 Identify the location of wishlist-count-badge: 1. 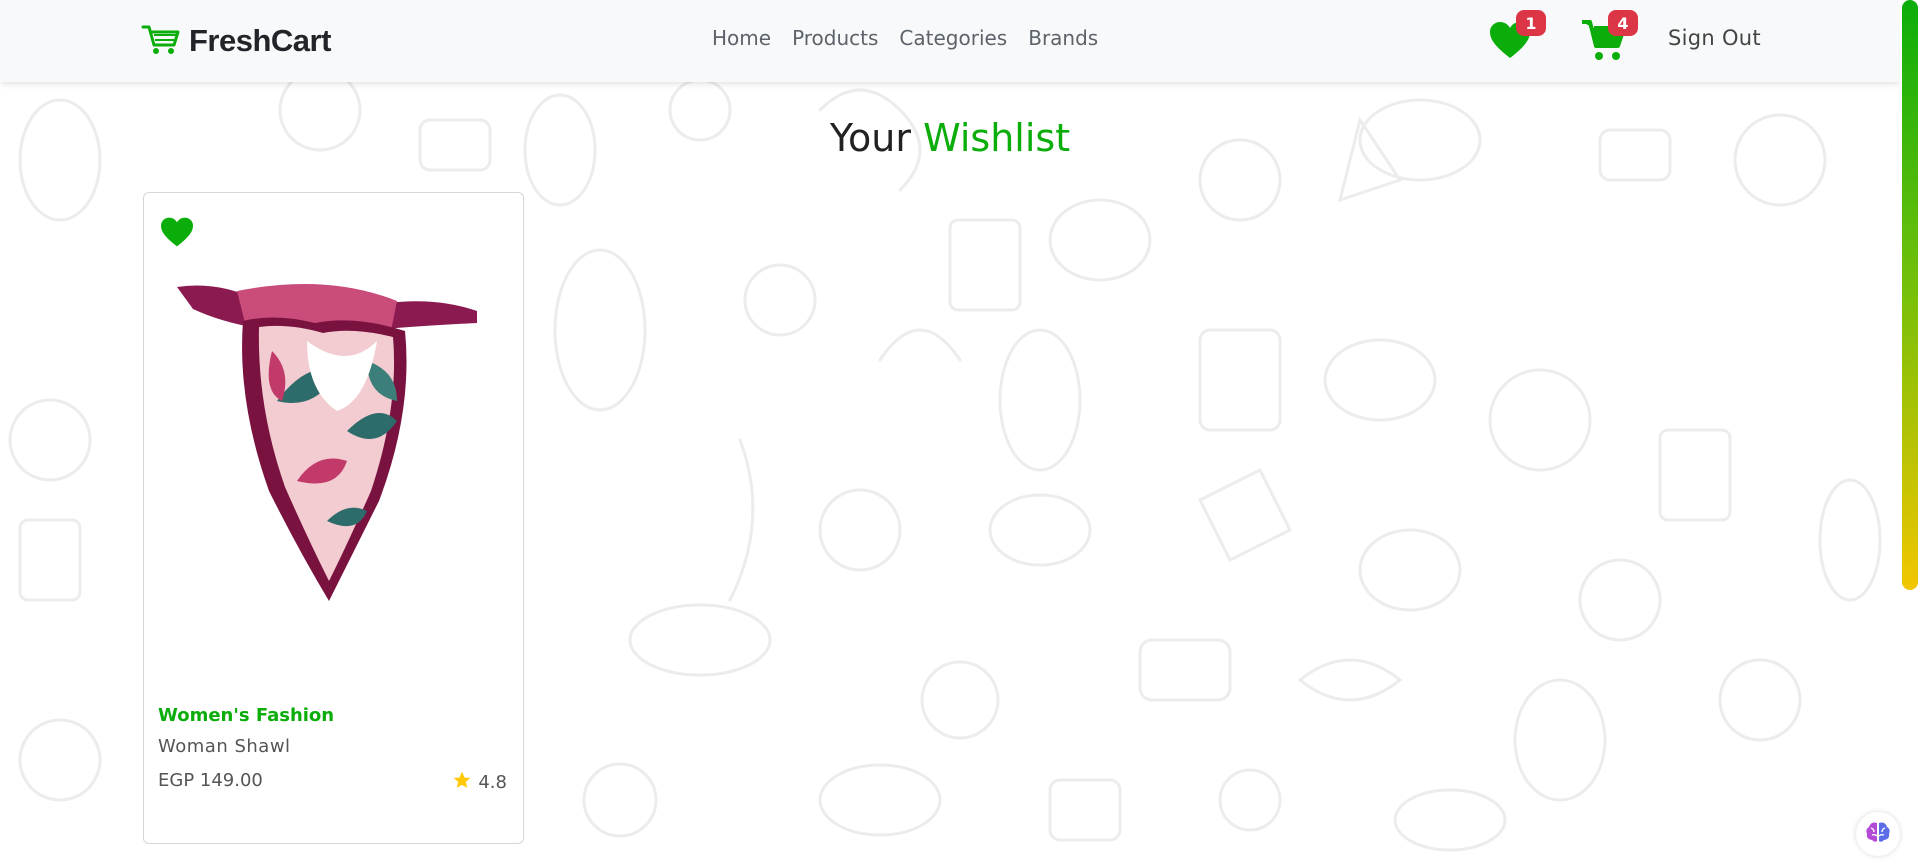
(1531, 23).